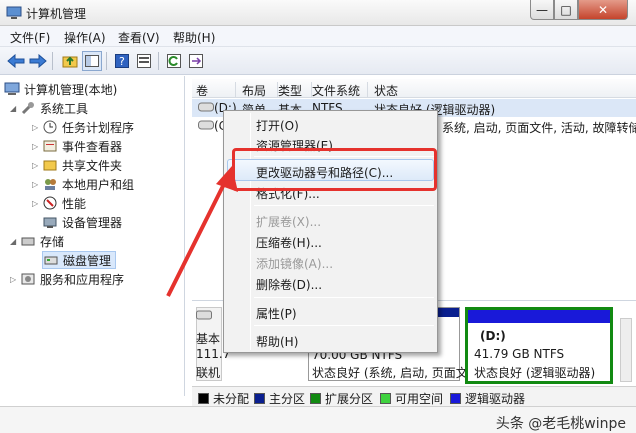  I want to click on legend: 未分配 主分区 扩展分区 可用空间 逻辑驱动器, so click(414, 396).